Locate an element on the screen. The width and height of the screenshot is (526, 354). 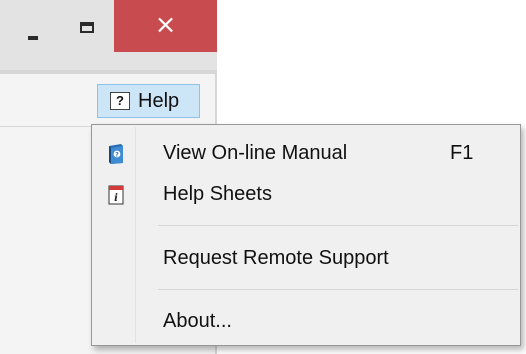
menu-item-label: Request Remote Support is located at coordinates (276, 258).